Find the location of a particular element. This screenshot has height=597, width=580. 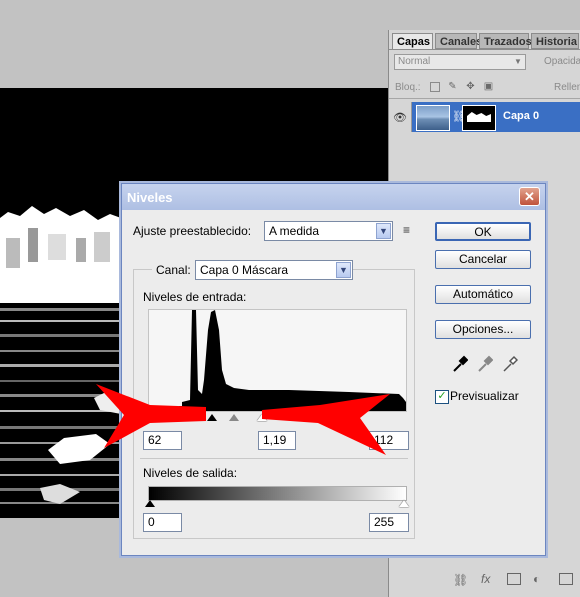

left-red-arrow is located at coordinates (151, 416).